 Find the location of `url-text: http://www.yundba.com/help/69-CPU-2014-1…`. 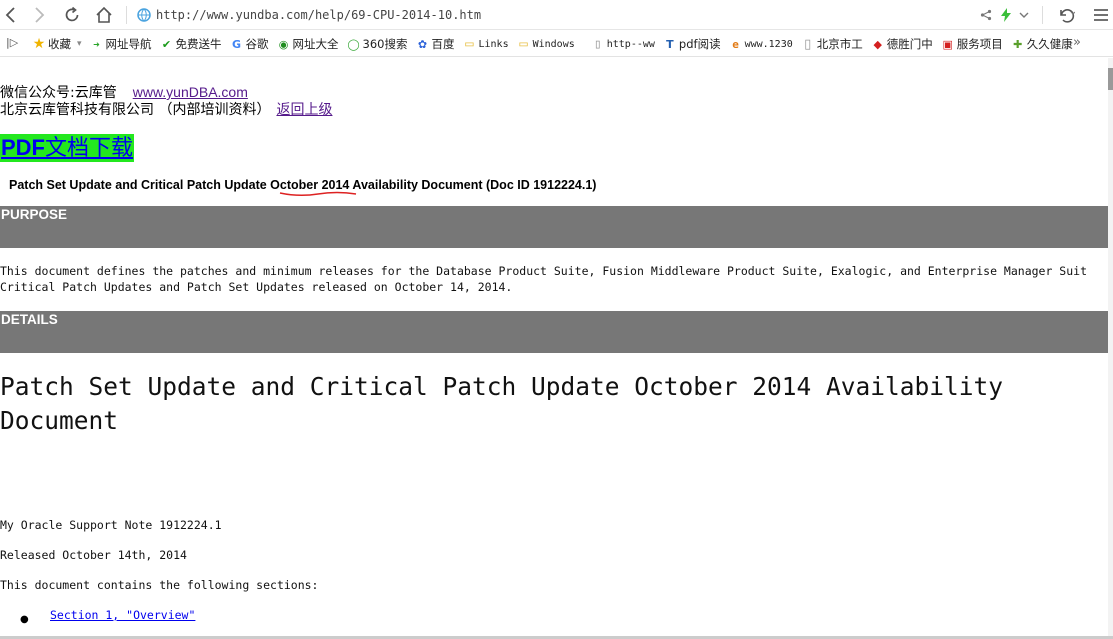

url-text: http://www.yundba.com/help/69-CPU-2014-1… is located at coordinates (319, 15).